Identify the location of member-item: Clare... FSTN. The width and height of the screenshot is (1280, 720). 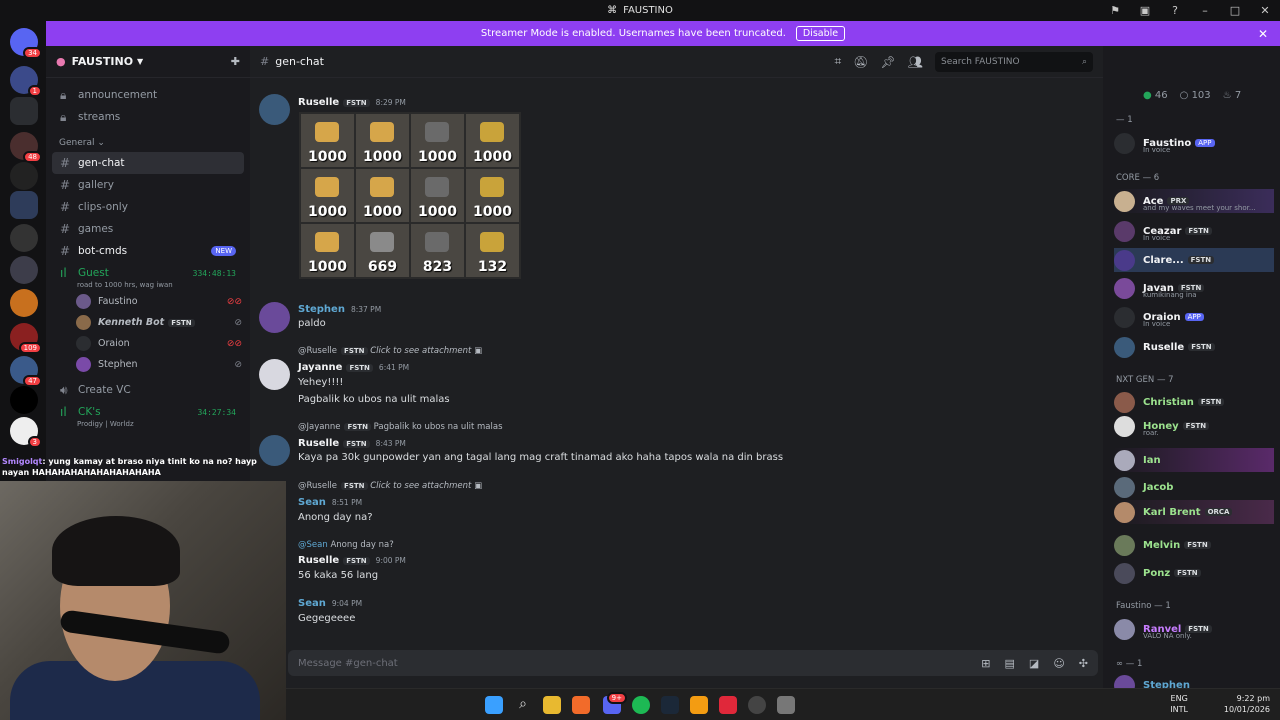
(1194, 260).